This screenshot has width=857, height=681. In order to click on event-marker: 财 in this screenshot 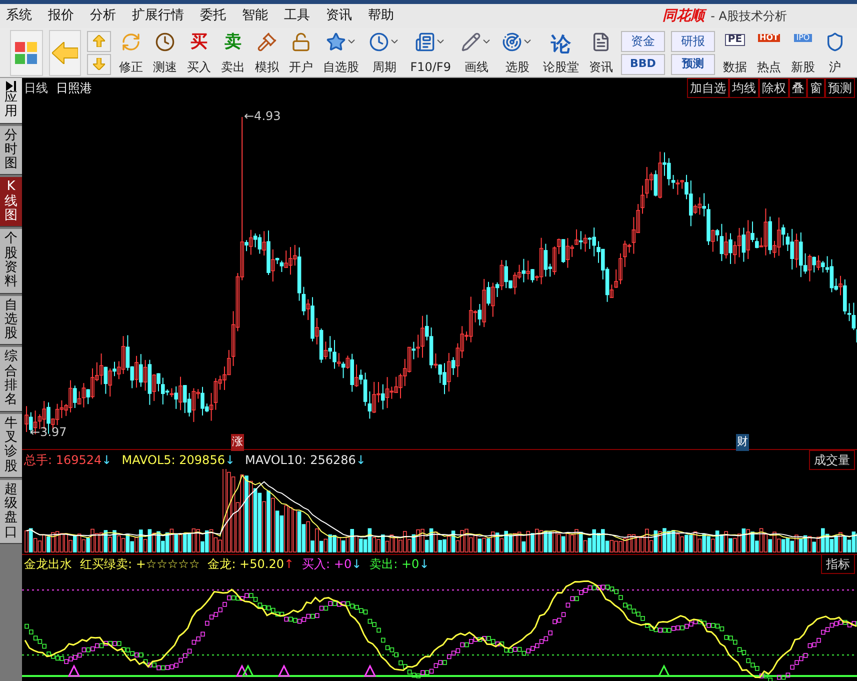, I will do `click(742, 442)`.